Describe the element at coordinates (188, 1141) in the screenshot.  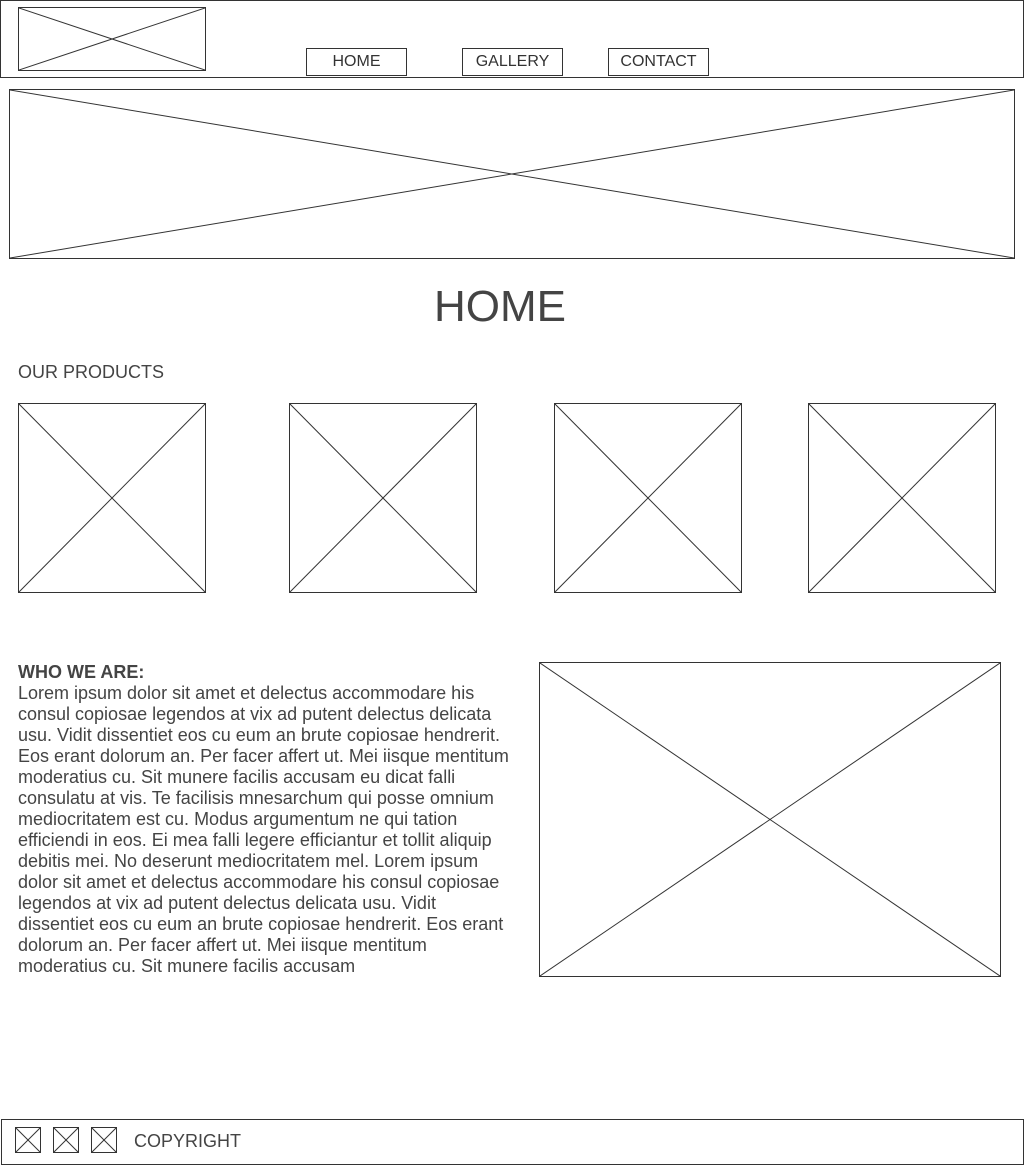
I see `copyright-text: COPYRIGHT` at that location.